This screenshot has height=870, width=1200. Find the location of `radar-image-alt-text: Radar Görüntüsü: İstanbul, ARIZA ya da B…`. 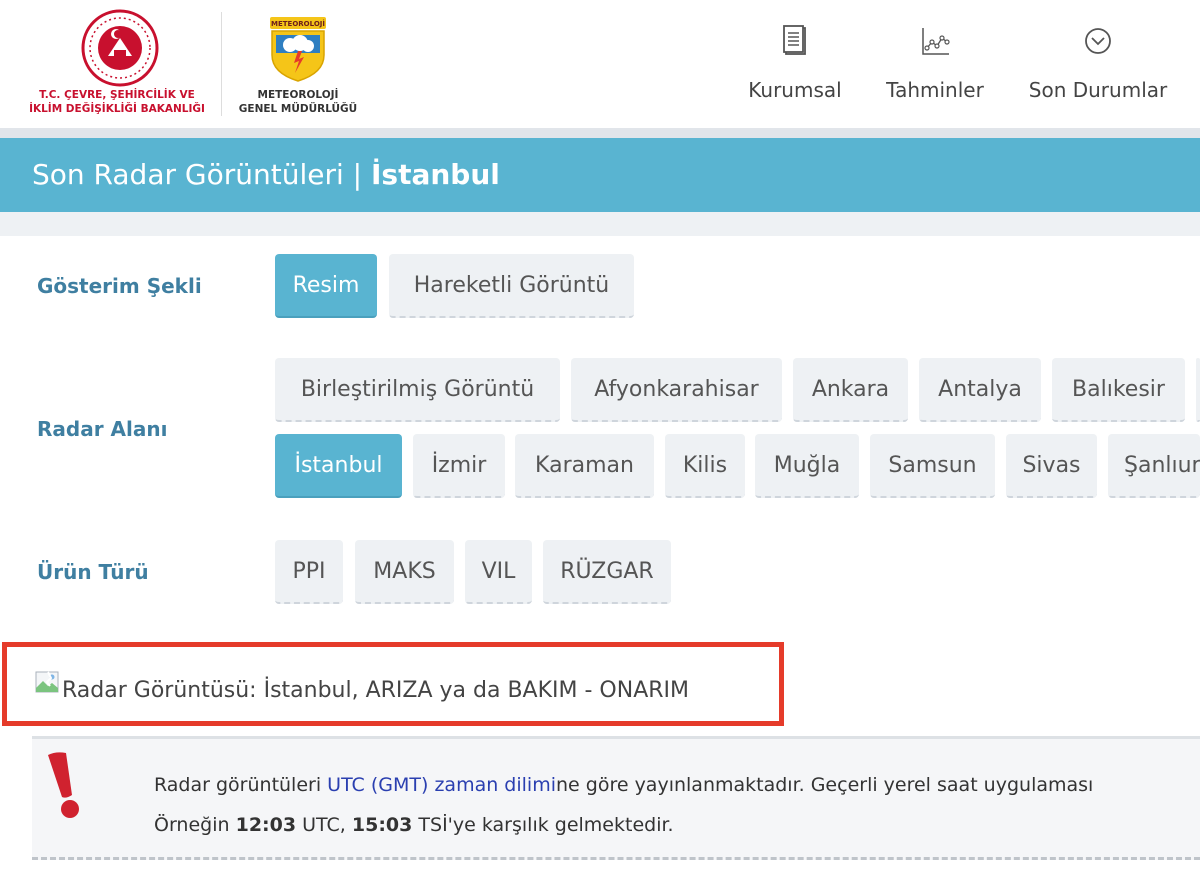

radar-image-alt-text: Radar Görüntüsü: İstanbul, ARIZA ya da B… is located at coordinates (376, 690).